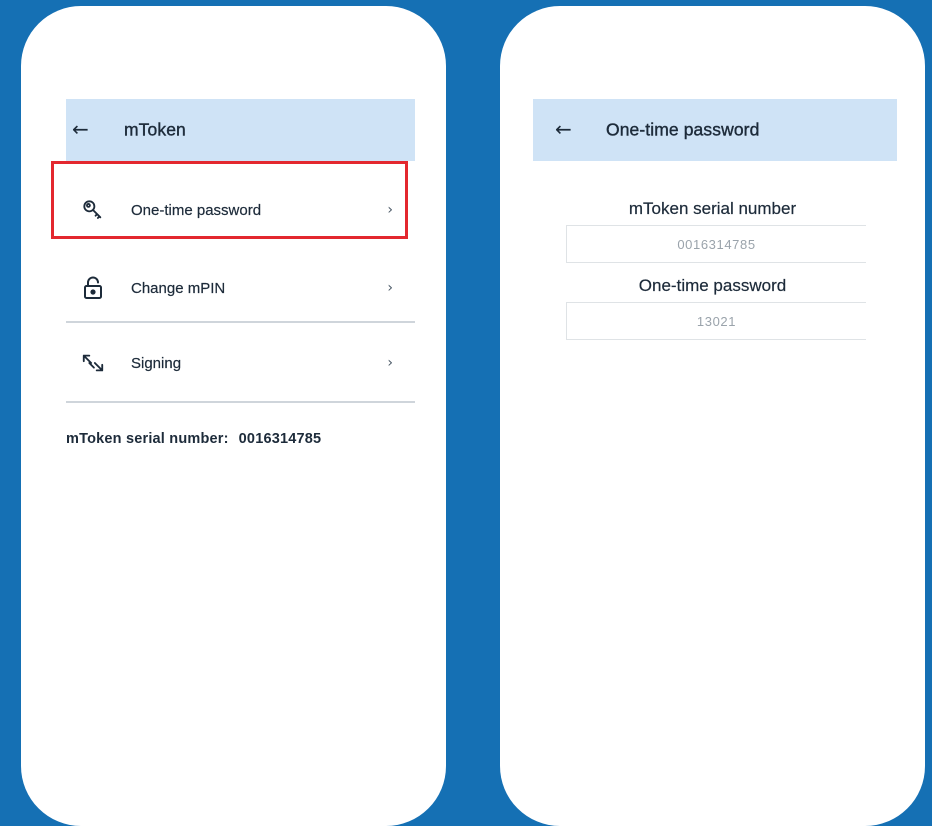 The image size is (932, 826). What do you see at coordinates (716, 321) in the screenshot?
I see `otp-field: 13021` at bounding box center [716, 321].